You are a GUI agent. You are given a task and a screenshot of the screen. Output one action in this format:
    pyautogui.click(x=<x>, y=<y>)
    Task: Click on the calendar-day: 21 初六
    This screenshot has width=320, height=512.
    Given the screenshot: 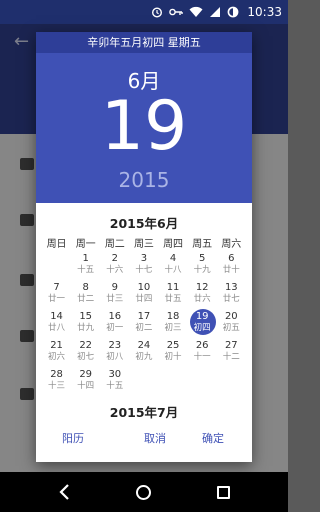 What is the action you would take?
    pyautogui.click(x=56, y=351)
    